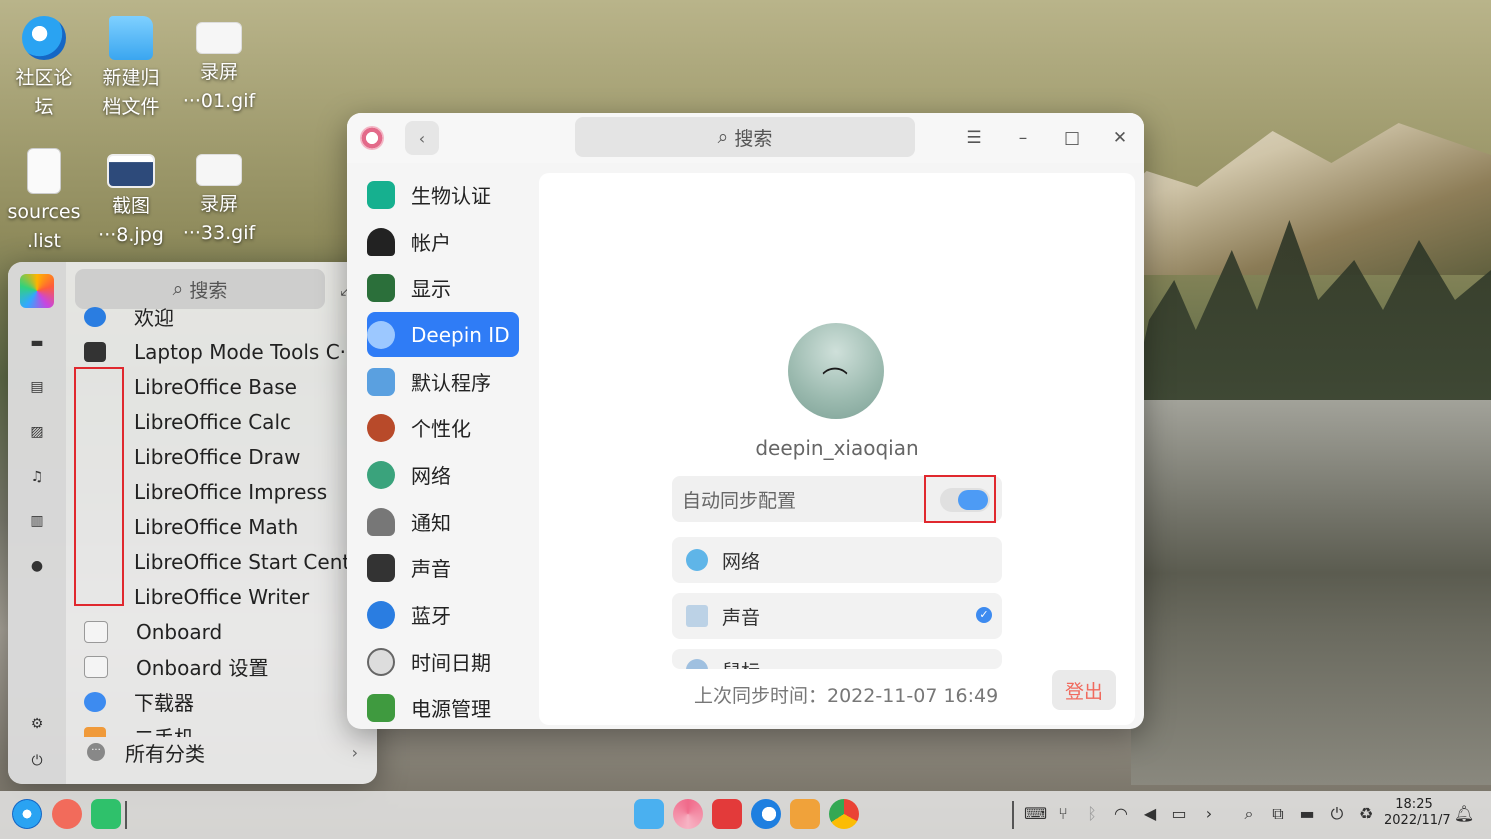 The height and width of the screenshot is (839, 1491). I want to click on titlebar: ‹ ⌕ 搜索 ☰ – □ ✕, so click(745, 138).